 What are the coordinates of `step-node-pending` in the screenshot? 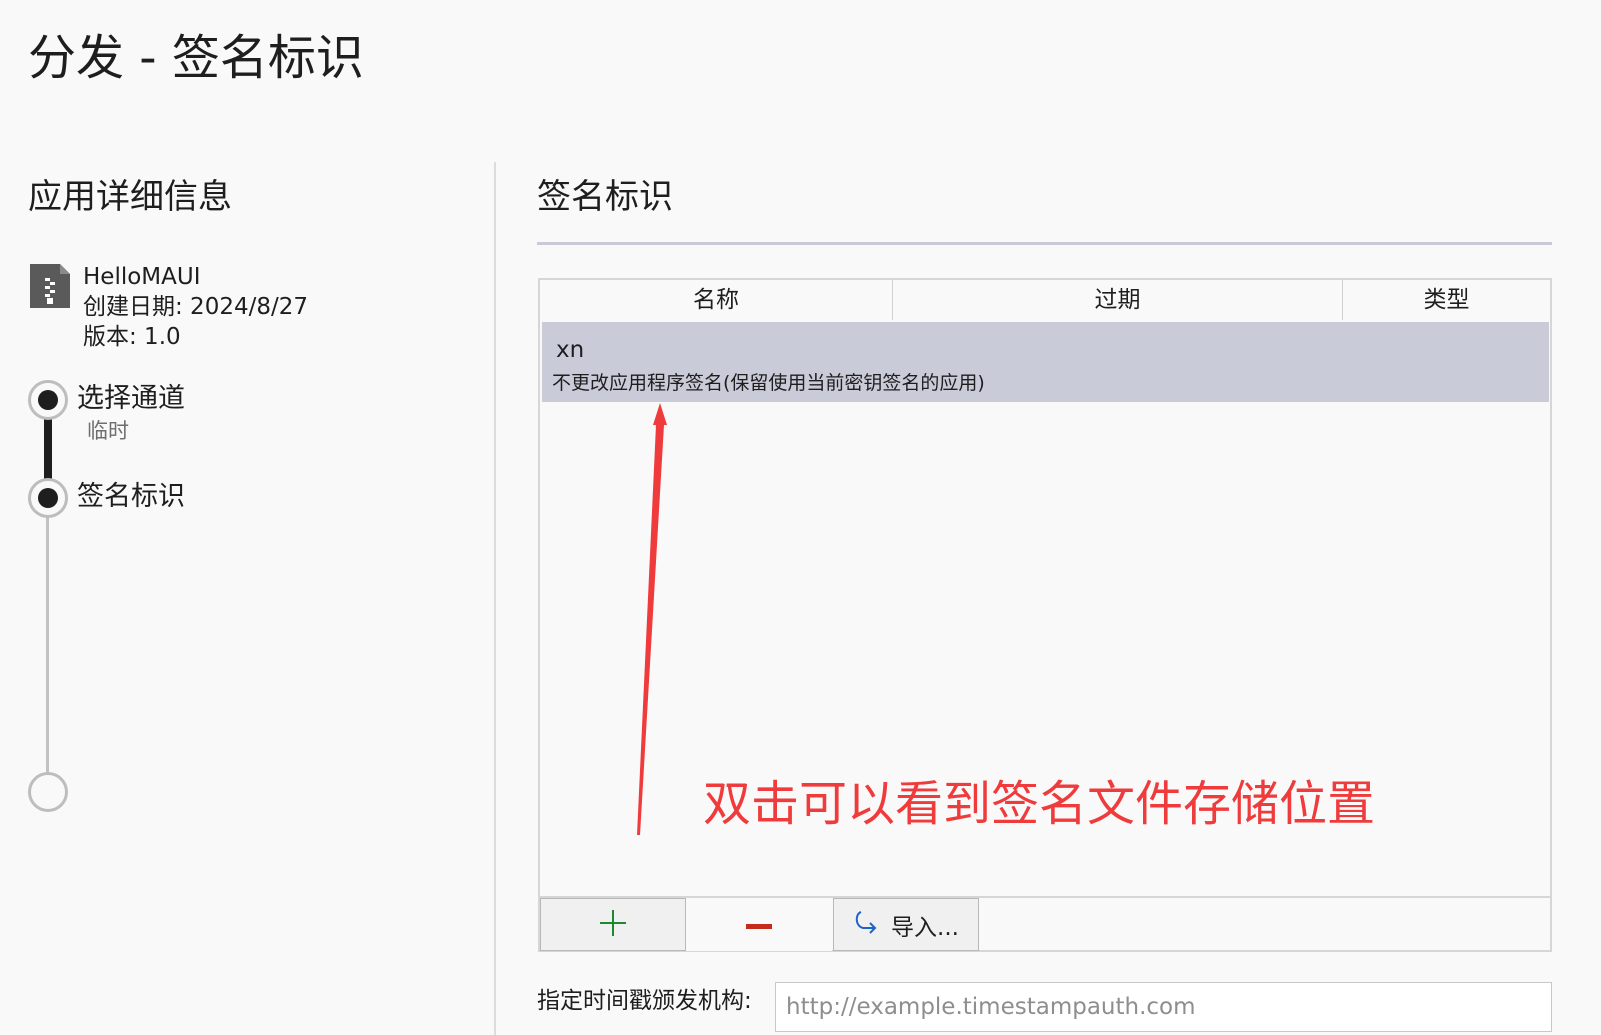 It's located at (48, 792).